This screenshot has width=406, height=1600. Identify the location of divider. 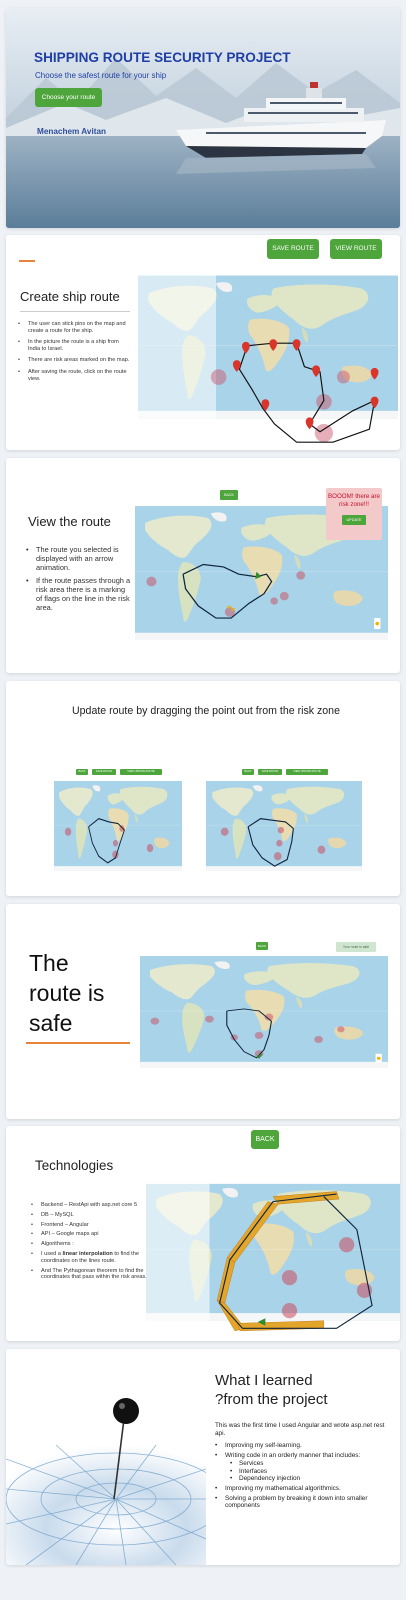
(75, 311).